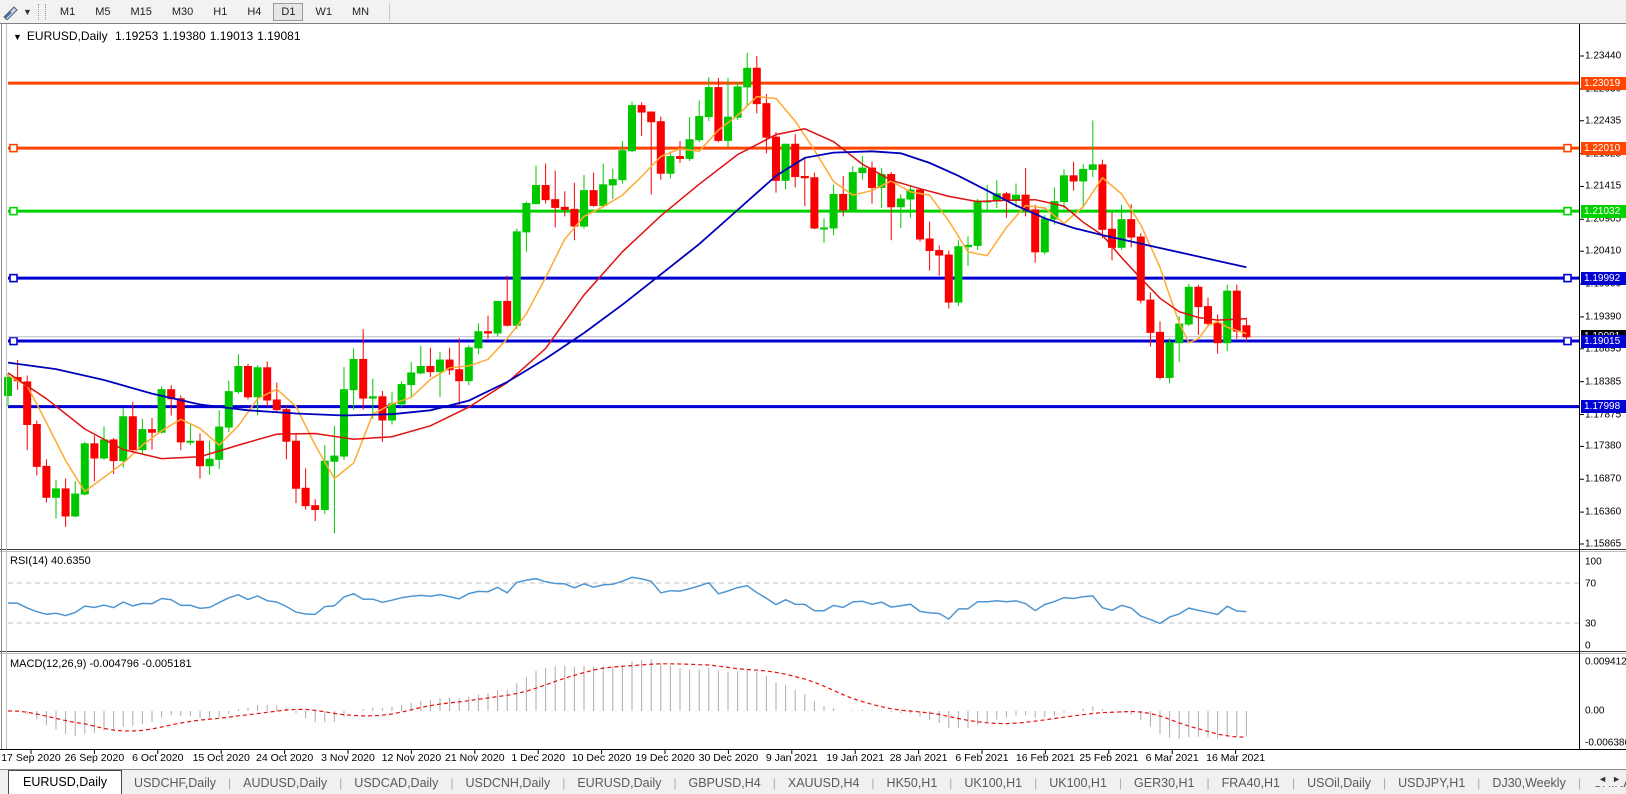 Image resolution: width=1626 pixels, height=794 pixels. I want to click on timeframe-buttons: M1 M5 M15 M30 H1 H4 D1 W1 MN, so click(216, 11).